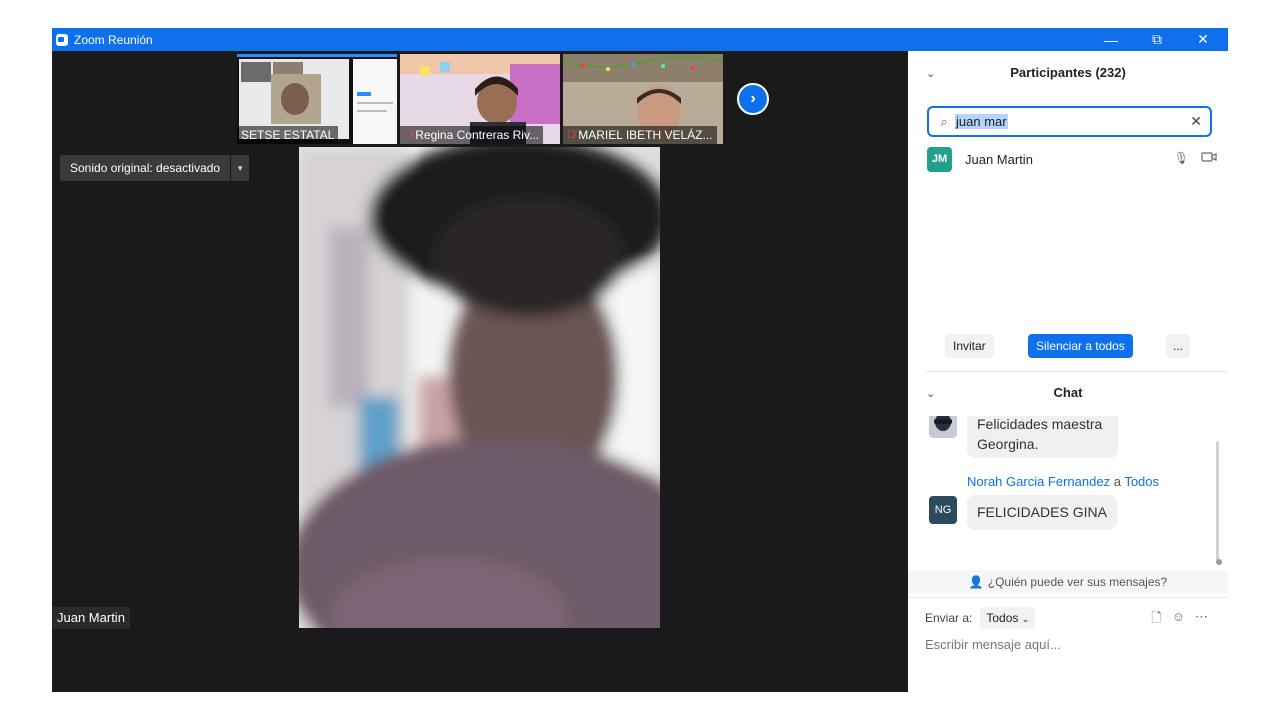  I want to click on chat-scrollbar, so click(1217, 501).